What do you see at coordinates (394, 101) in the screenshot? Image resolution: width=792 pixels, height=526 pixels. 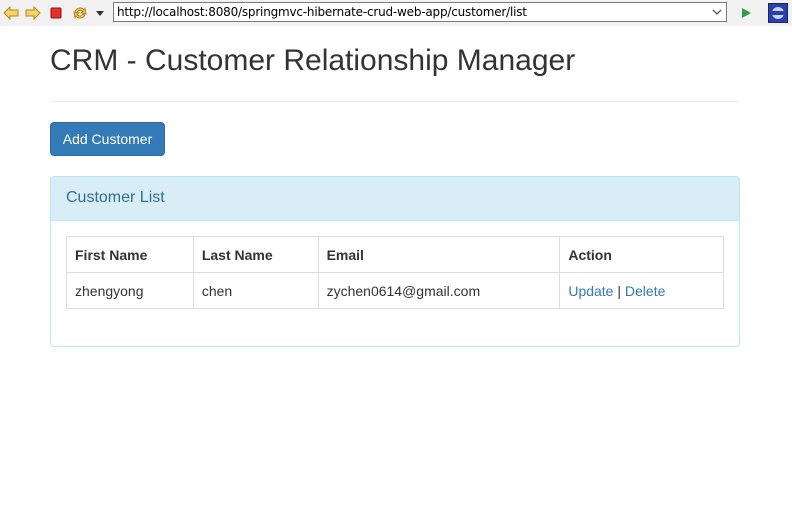 I see `title-divider` at bounding box center [394, 101].